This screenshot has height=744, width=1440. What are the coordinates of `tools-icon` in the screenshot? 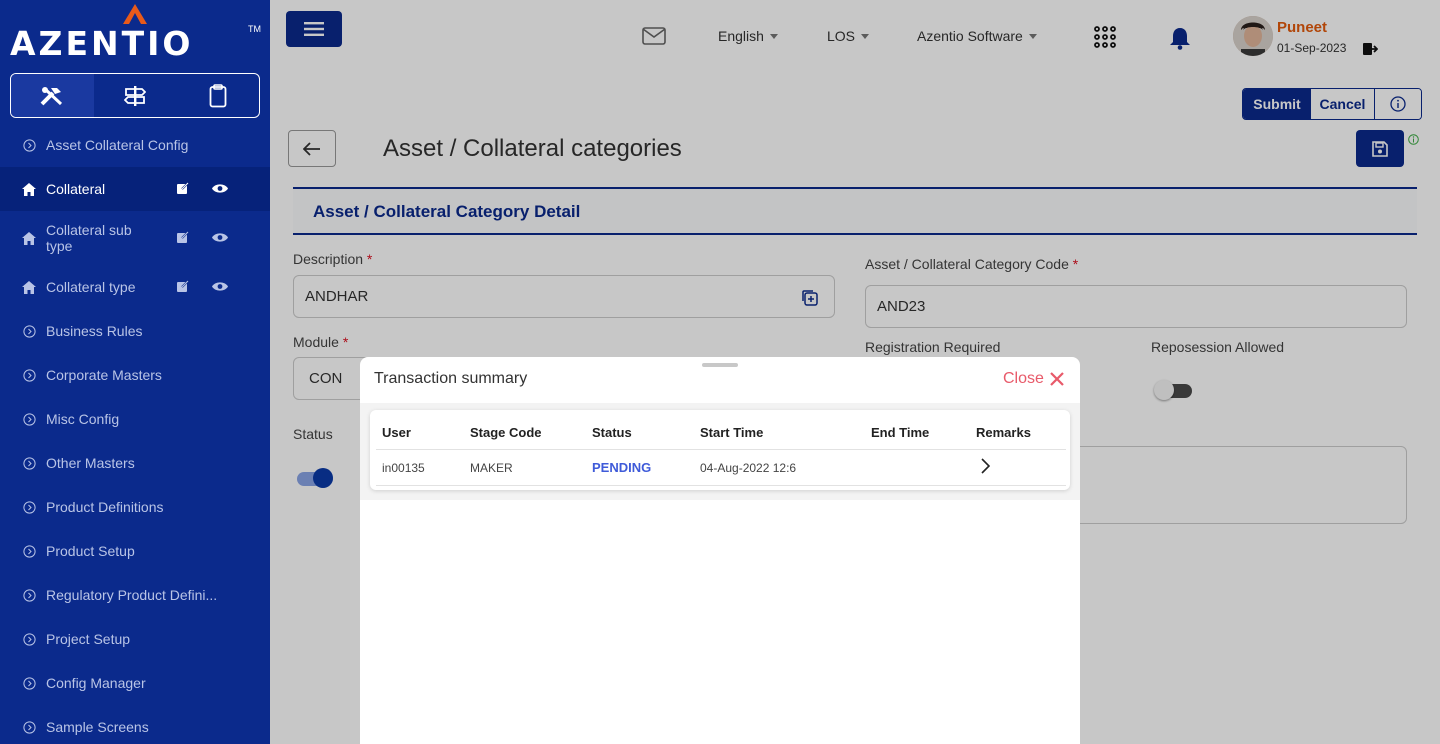 It's located at (51, 95).